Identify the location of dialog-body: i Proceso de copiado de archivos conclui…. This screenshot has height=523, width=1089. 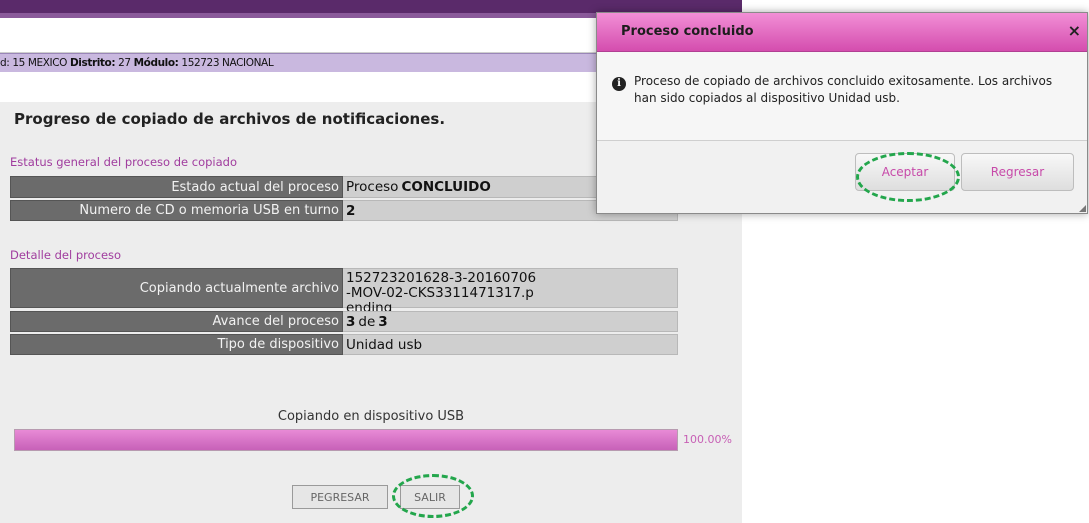
(842, 95).